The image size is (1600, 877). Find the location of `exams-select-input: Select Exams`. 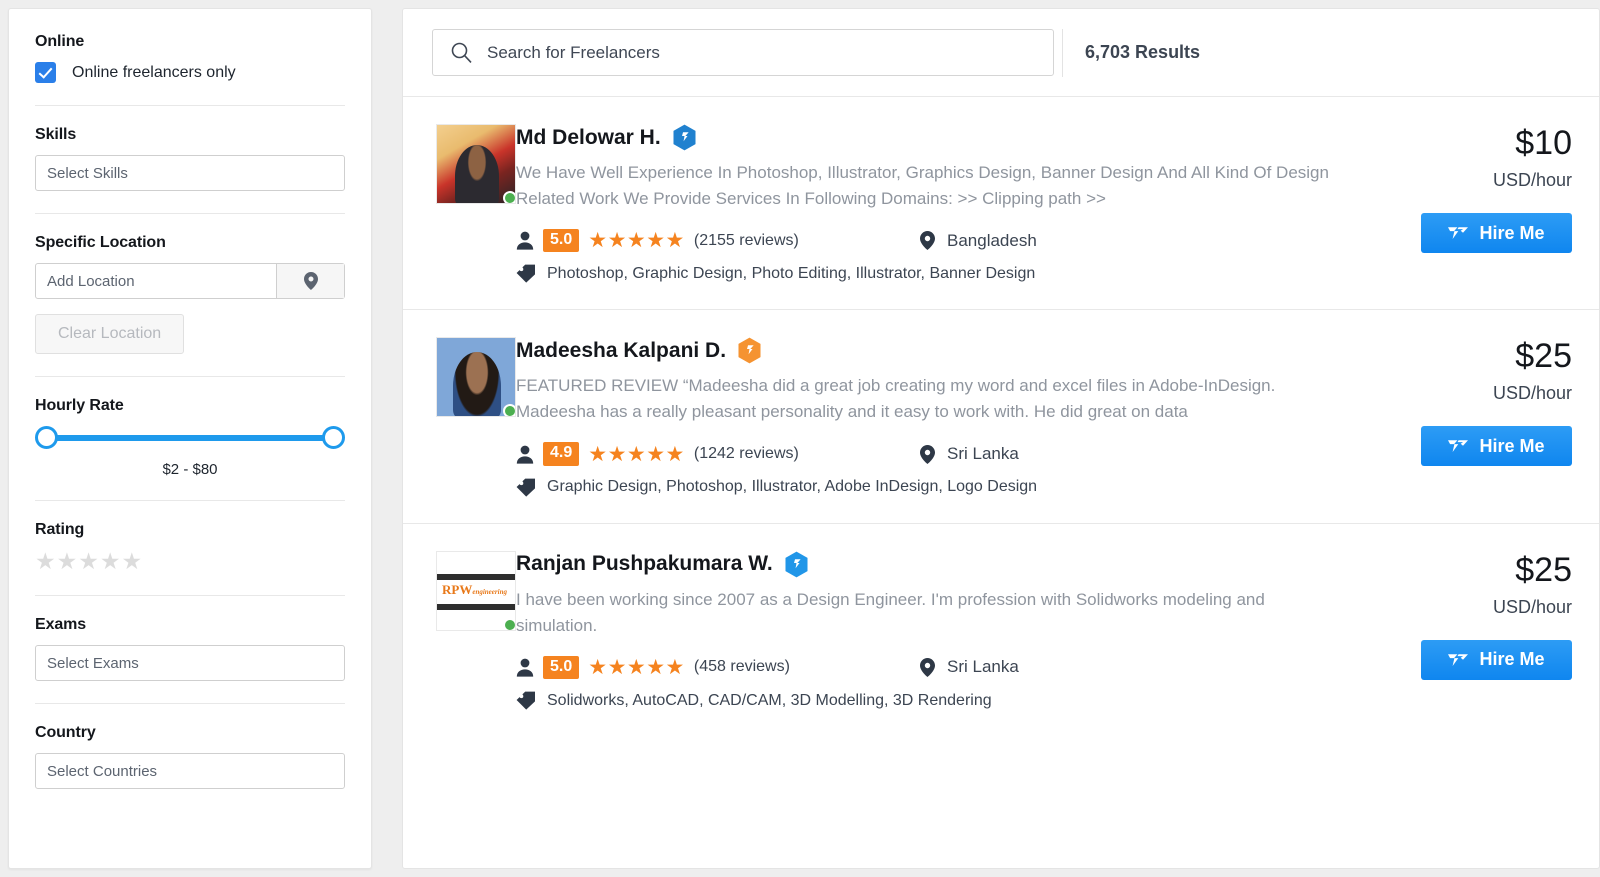

exams-select-input: Select Exams is located at coordinates (190, 663).